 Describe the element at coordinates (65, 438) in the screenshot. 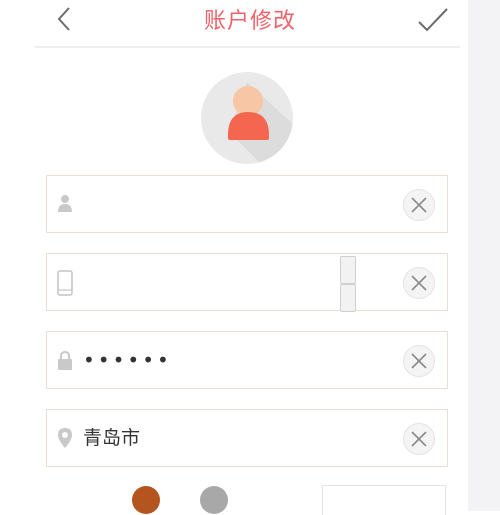

I see `location-pin-icon` at that location.